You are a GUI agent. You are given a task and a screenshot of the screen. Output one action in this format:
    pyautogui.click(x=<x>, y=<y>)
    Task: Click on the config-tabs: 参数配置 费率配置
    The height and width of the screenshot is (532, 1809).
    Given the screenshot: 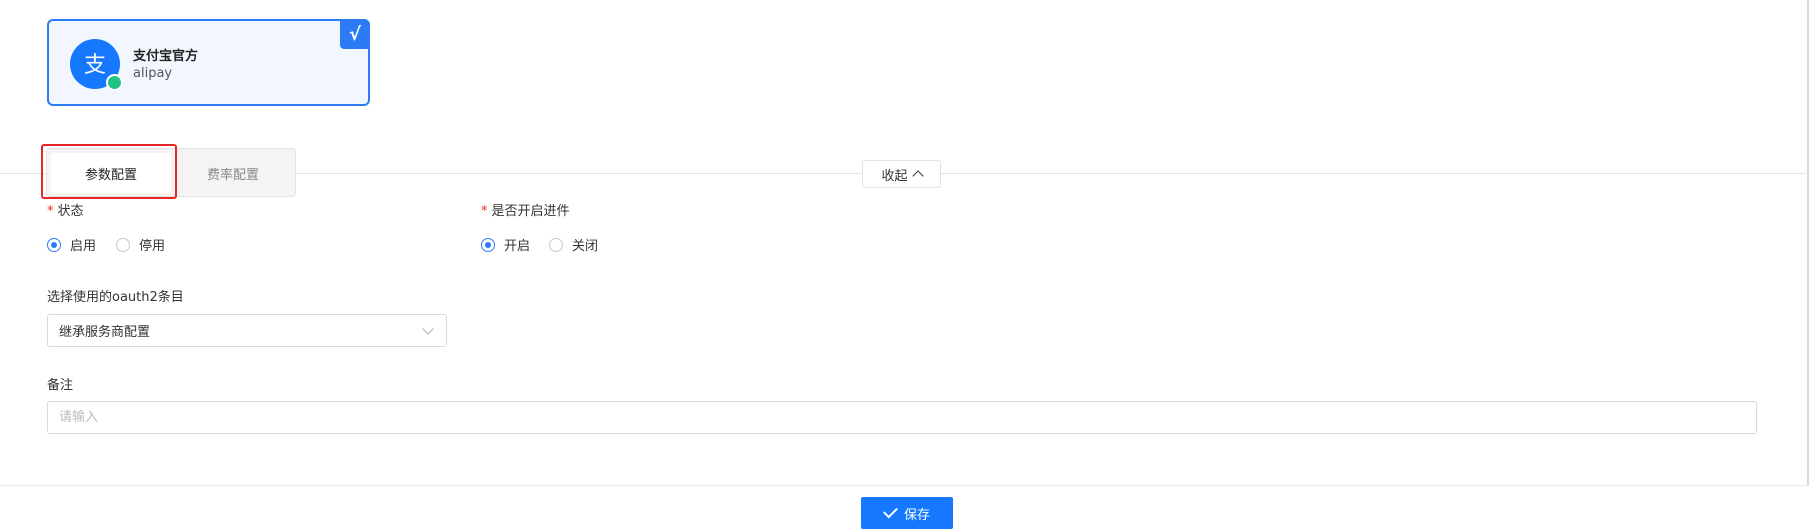 What is the action you would take?
    pyautogui.click(x=171, y=172)
    